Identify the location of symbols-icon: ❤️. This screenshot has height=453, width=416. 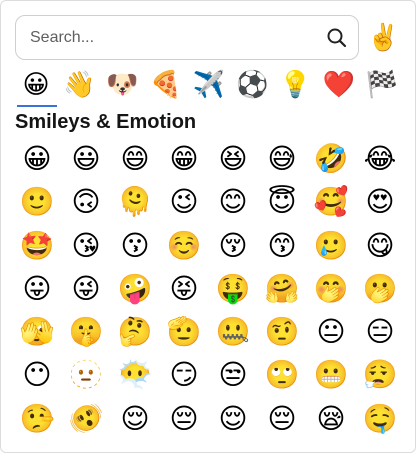
(338, 85).